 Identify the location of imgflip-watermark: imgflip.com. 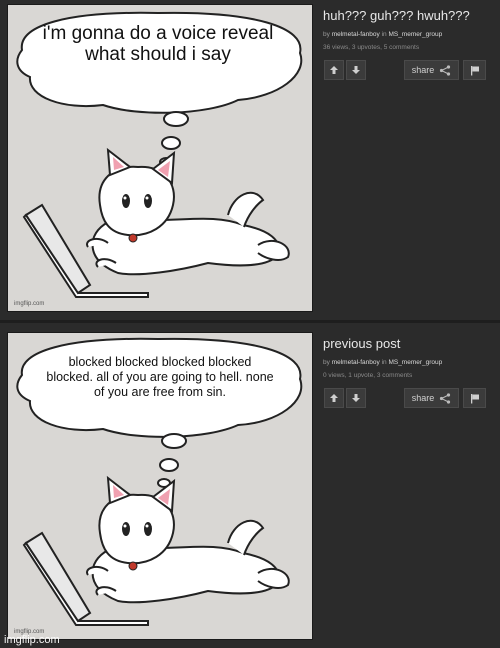
(32, 640).